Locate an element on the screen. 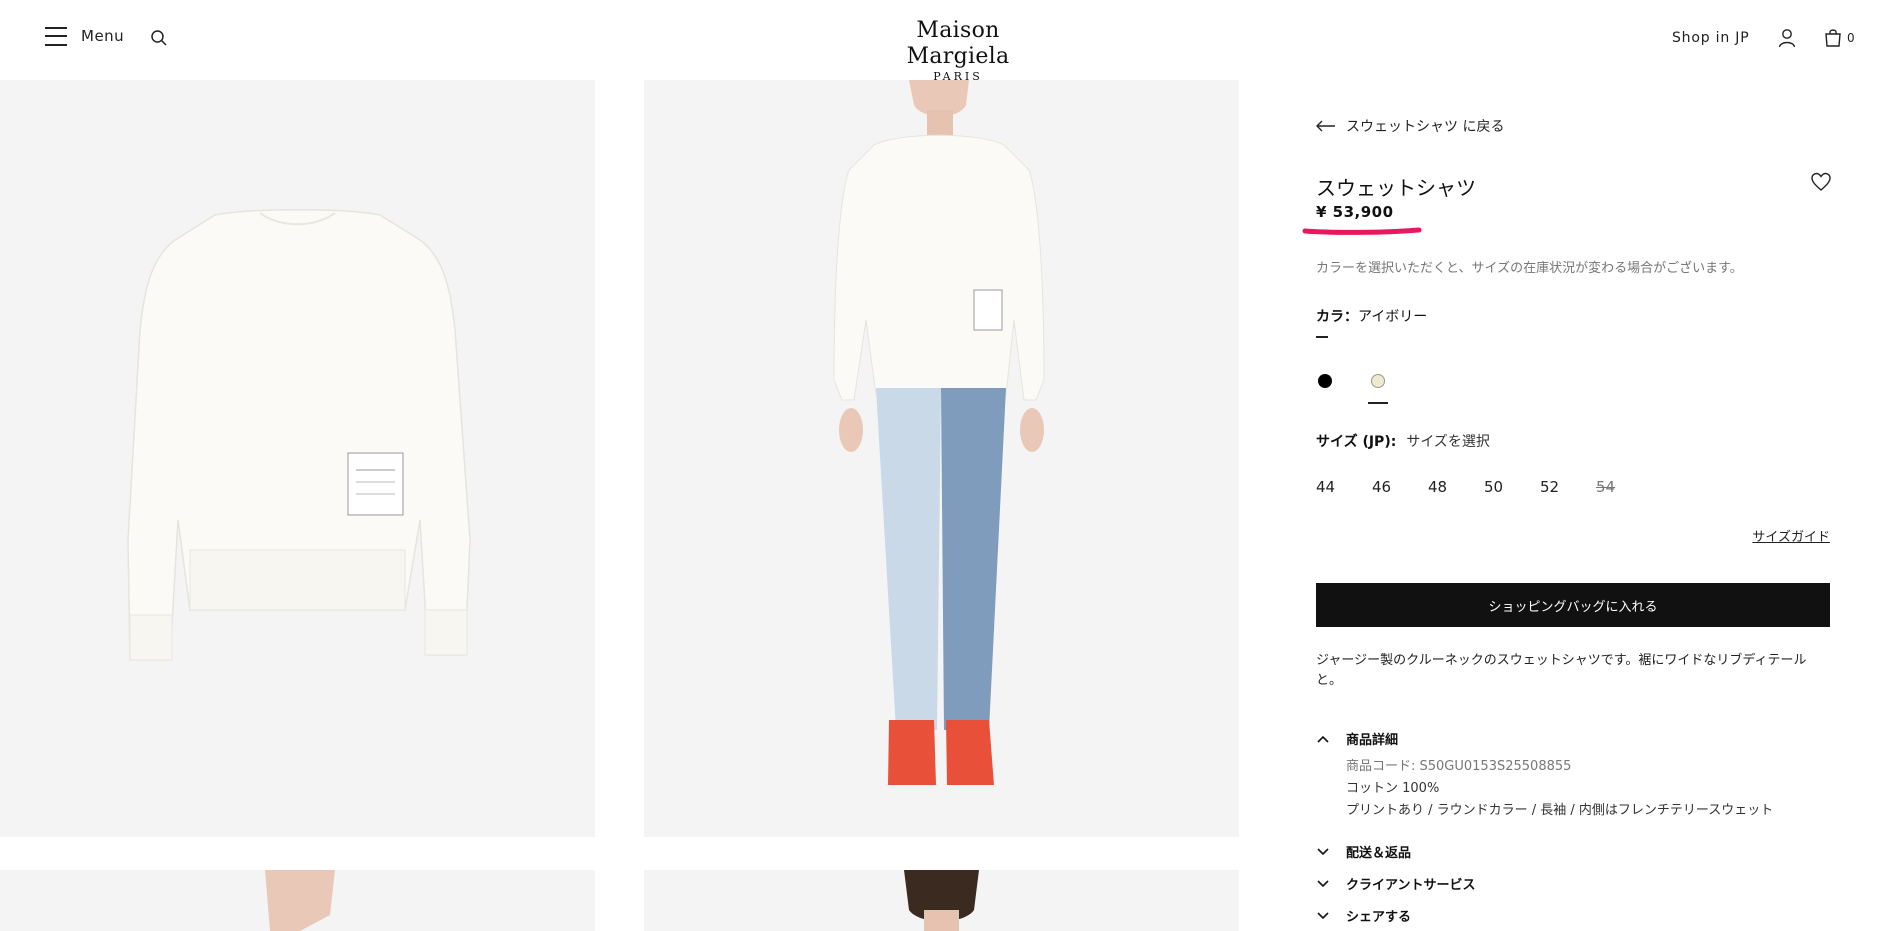 This screenshot has height=931, width=1896. product-features: プリントあり / ラウンドカラー / 長袖 / 内側はフレンチテリースウェット is located at coordinates (1560, 810).